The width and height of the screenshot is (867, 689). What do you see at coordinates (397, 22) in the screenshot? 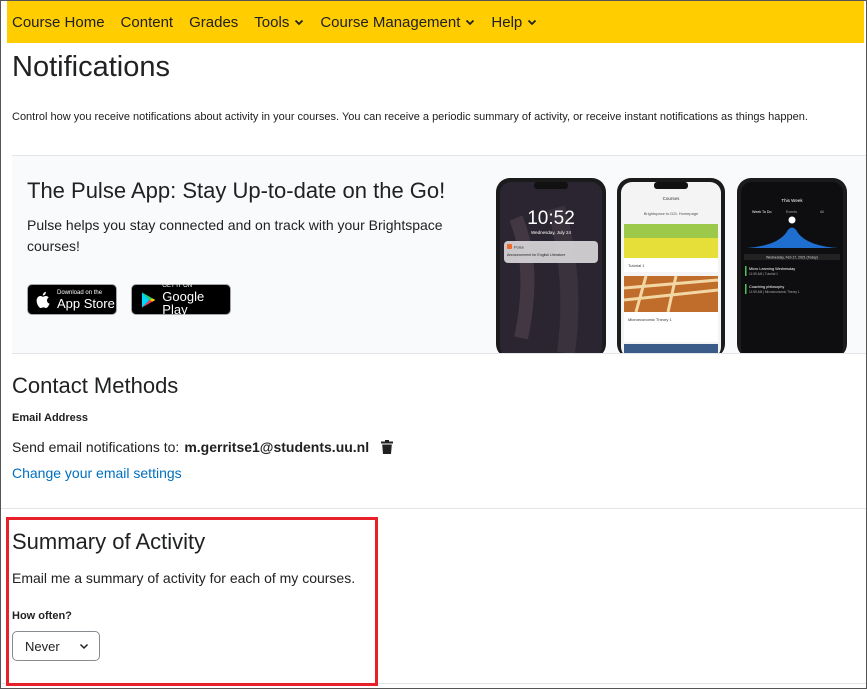
I see `nav-course-management: Course Management` at bounding box center [397, 22].